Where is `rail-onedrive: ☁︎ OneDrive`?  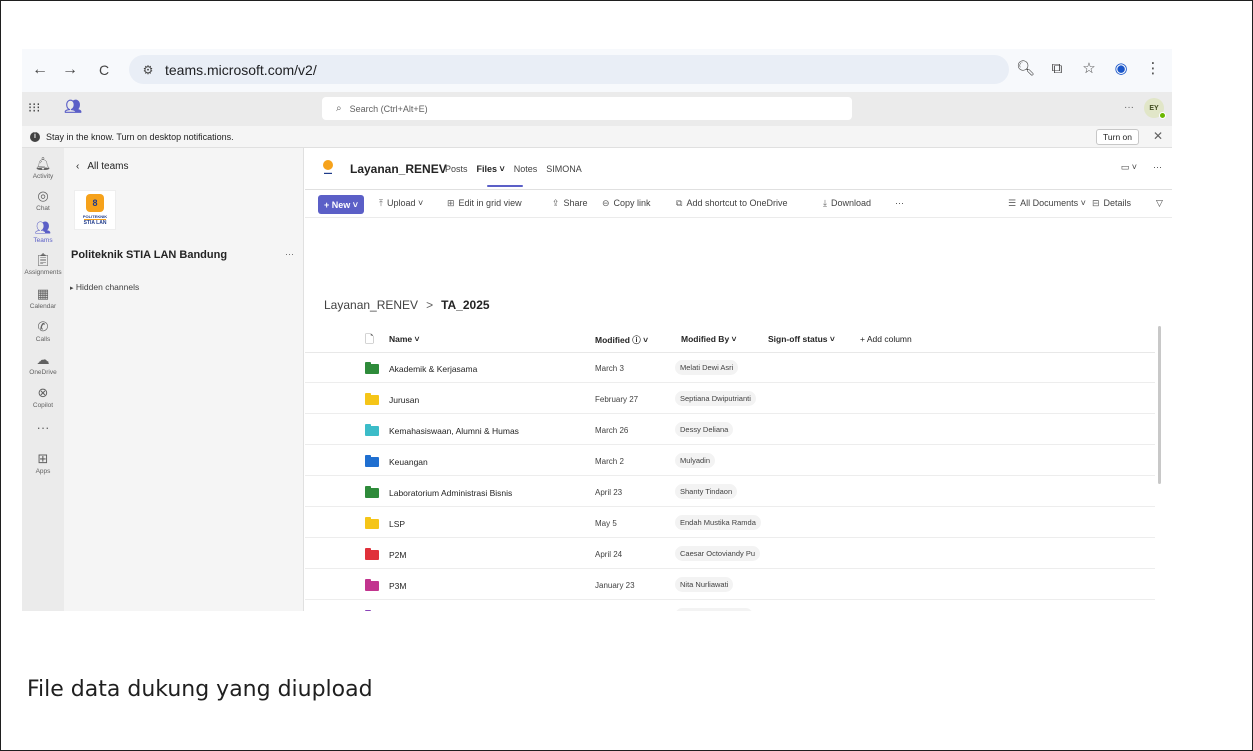 rail-onedrive: ☁︎ OneDrive is located at coordinates (43, 364).